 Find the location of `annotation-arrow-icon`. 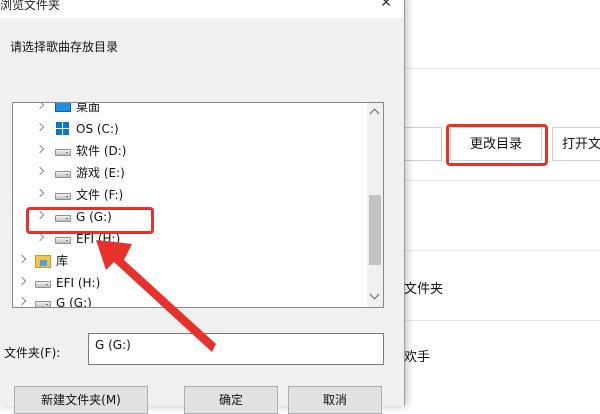

annotation-arrow-icon is located at coordinates (156, 296).